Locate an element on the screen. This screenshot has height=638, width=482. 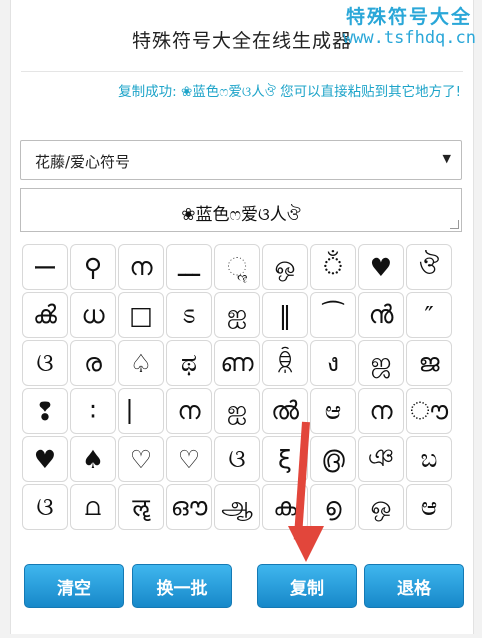
symbol-cell: ⎸ is located at coordinates (141, 411).